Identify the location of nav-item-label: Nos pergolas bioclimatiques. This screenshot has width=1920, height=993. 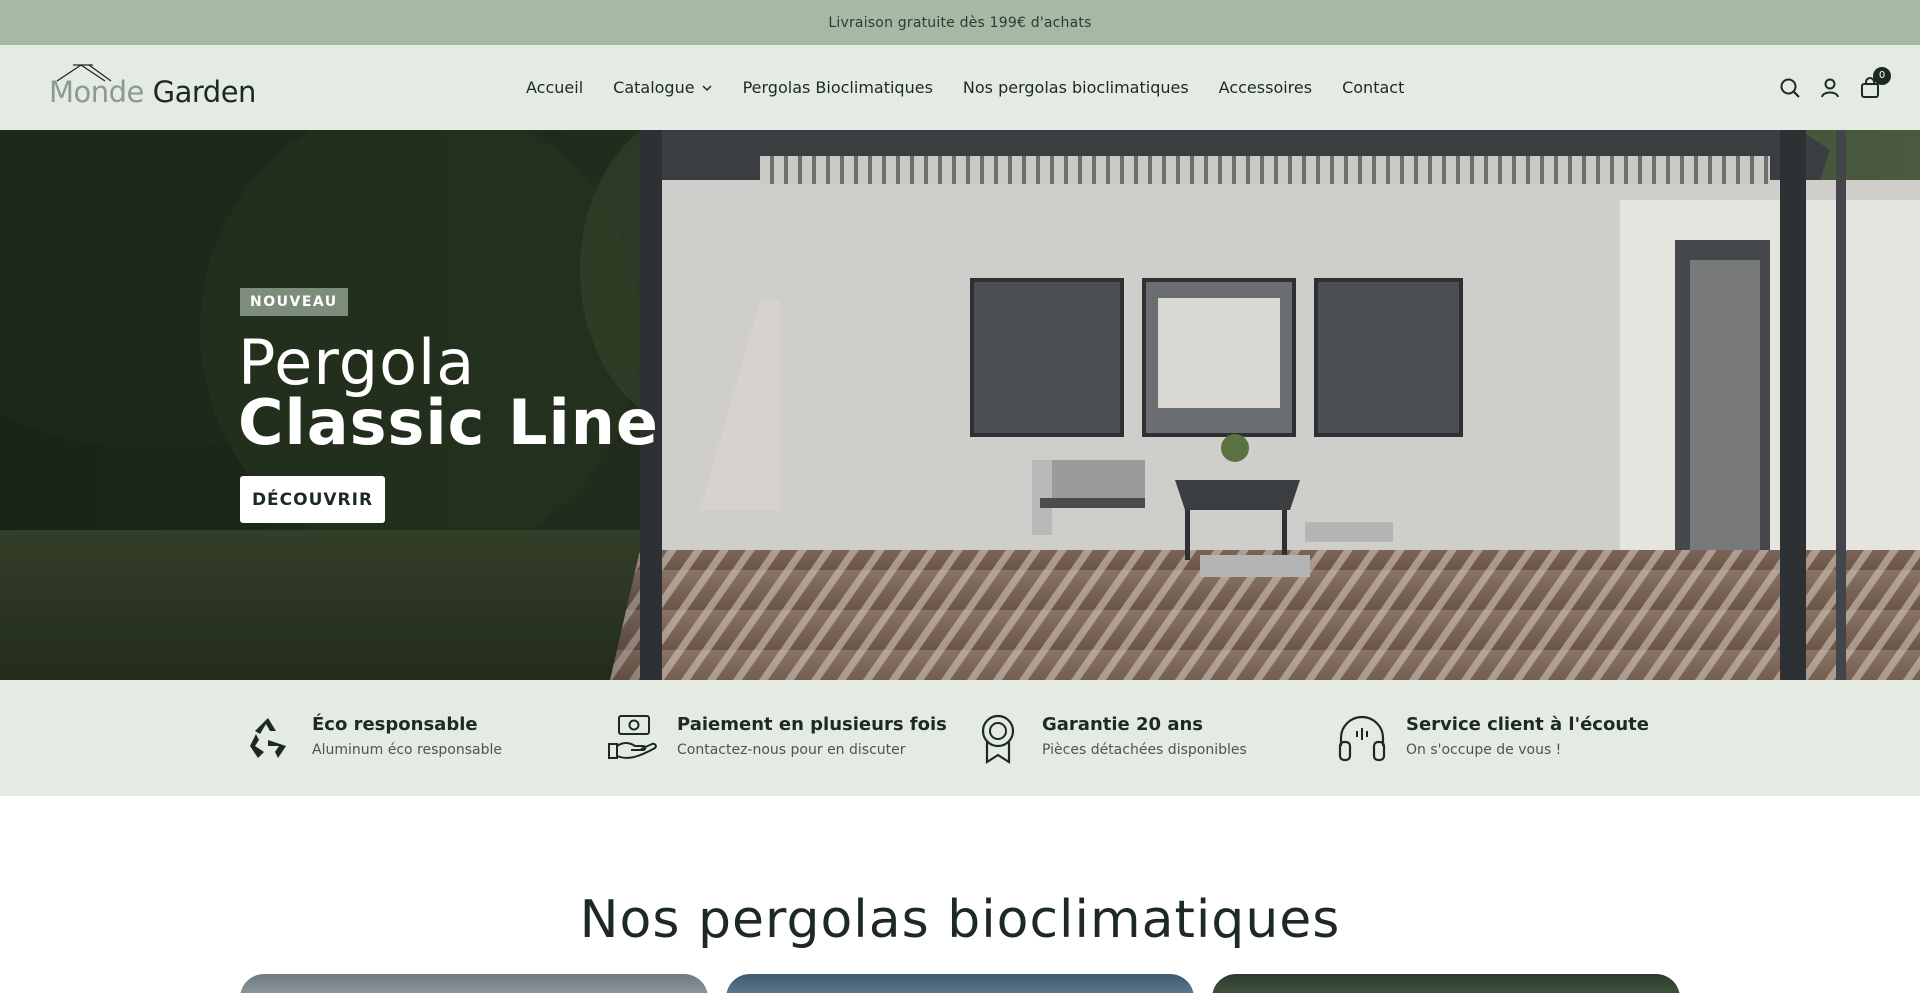
(1075, 87).